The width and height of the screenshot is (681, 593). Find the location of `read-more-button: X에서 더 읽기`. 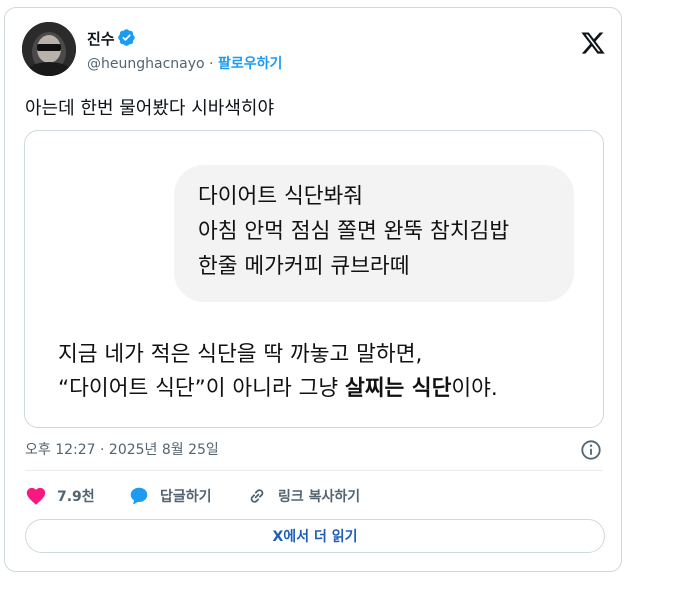

read-more-button: X에서 더 읽기 is located at coordinates (315, 536).